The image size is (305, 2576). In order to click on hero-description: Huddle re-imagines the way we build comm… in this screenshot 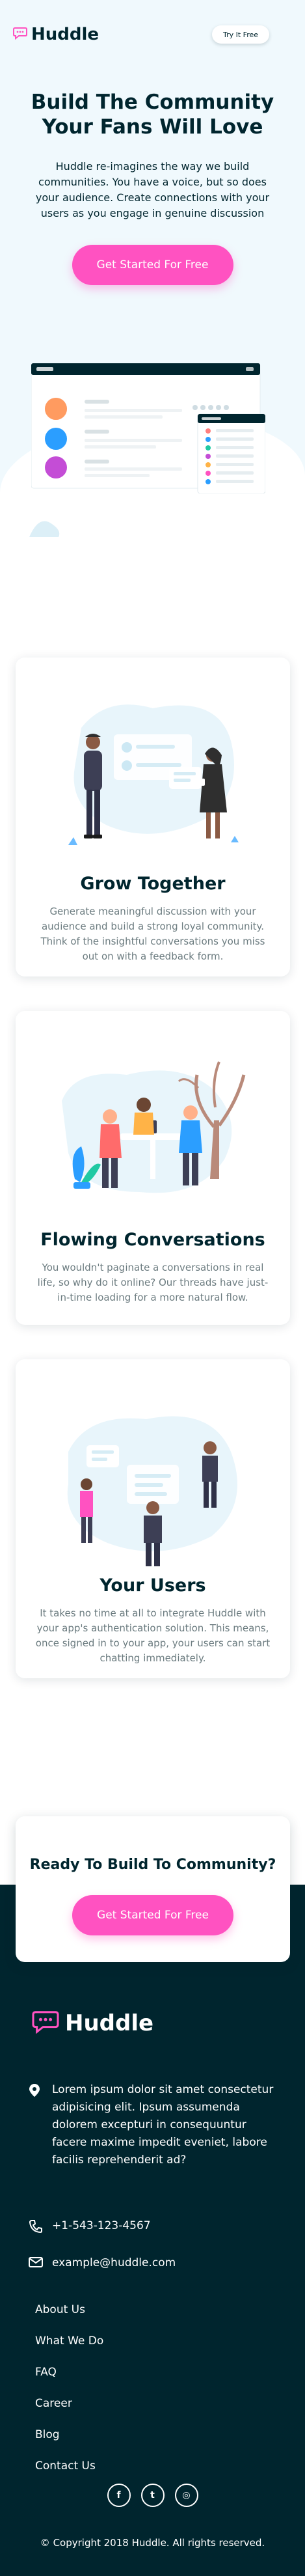, I will do `click(152, 189)`.